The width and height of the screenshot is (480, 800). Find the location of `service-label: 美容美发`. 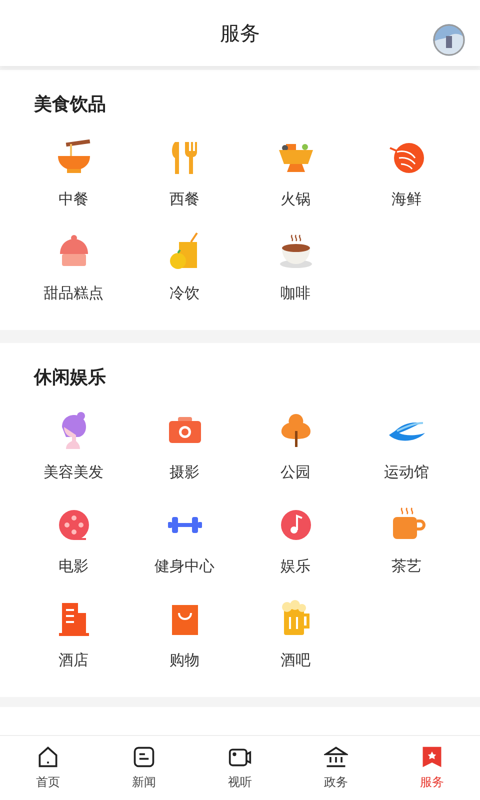

service-label: 美容美发 is located at coordinates (74, 472).